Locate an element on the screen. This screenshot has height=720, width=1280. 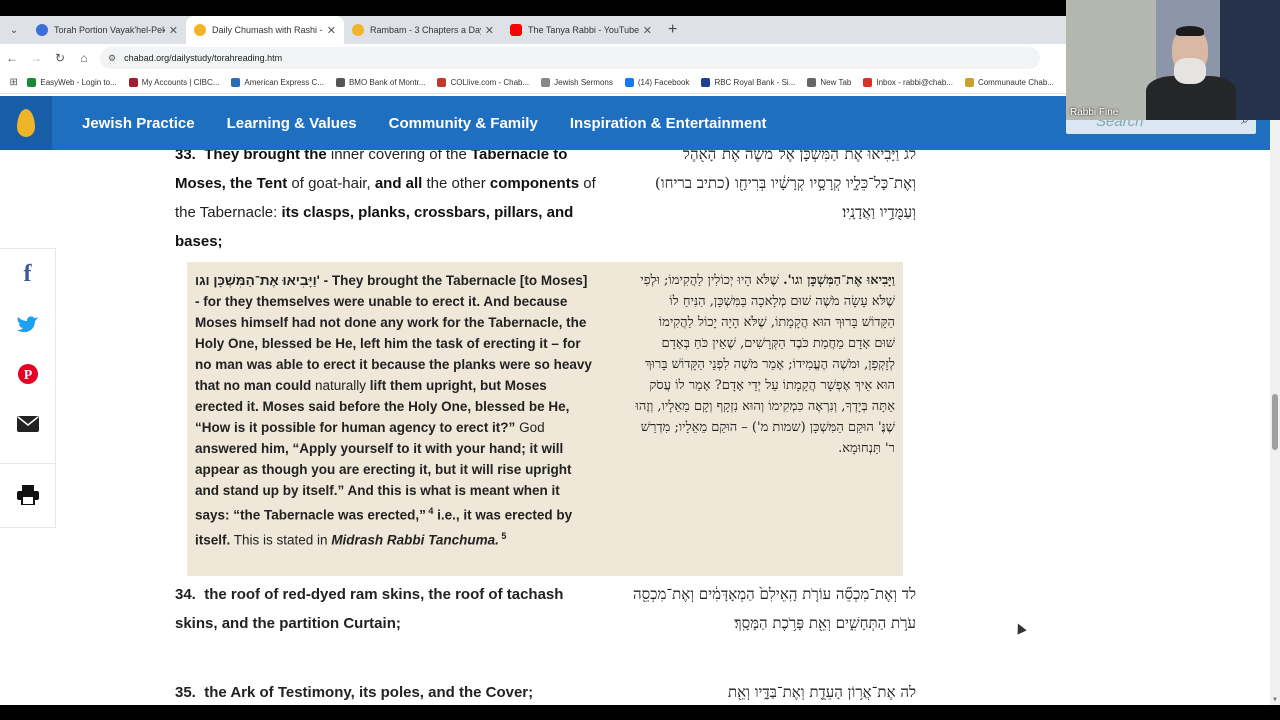
browser-tab-active: Daily Chumash with Rashi - Chu ✕ is located at coordinates (265, 30).